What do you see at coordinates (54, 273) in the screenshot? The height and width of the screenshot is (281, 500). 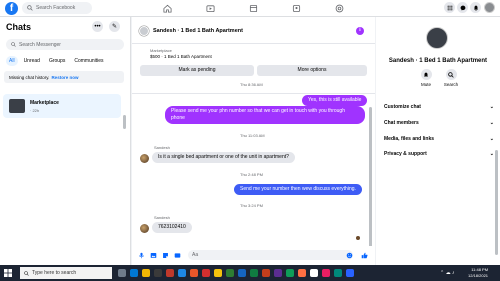 I see `taskbar-search-placeholder: Type here to search` at bounding box center [54, 273].